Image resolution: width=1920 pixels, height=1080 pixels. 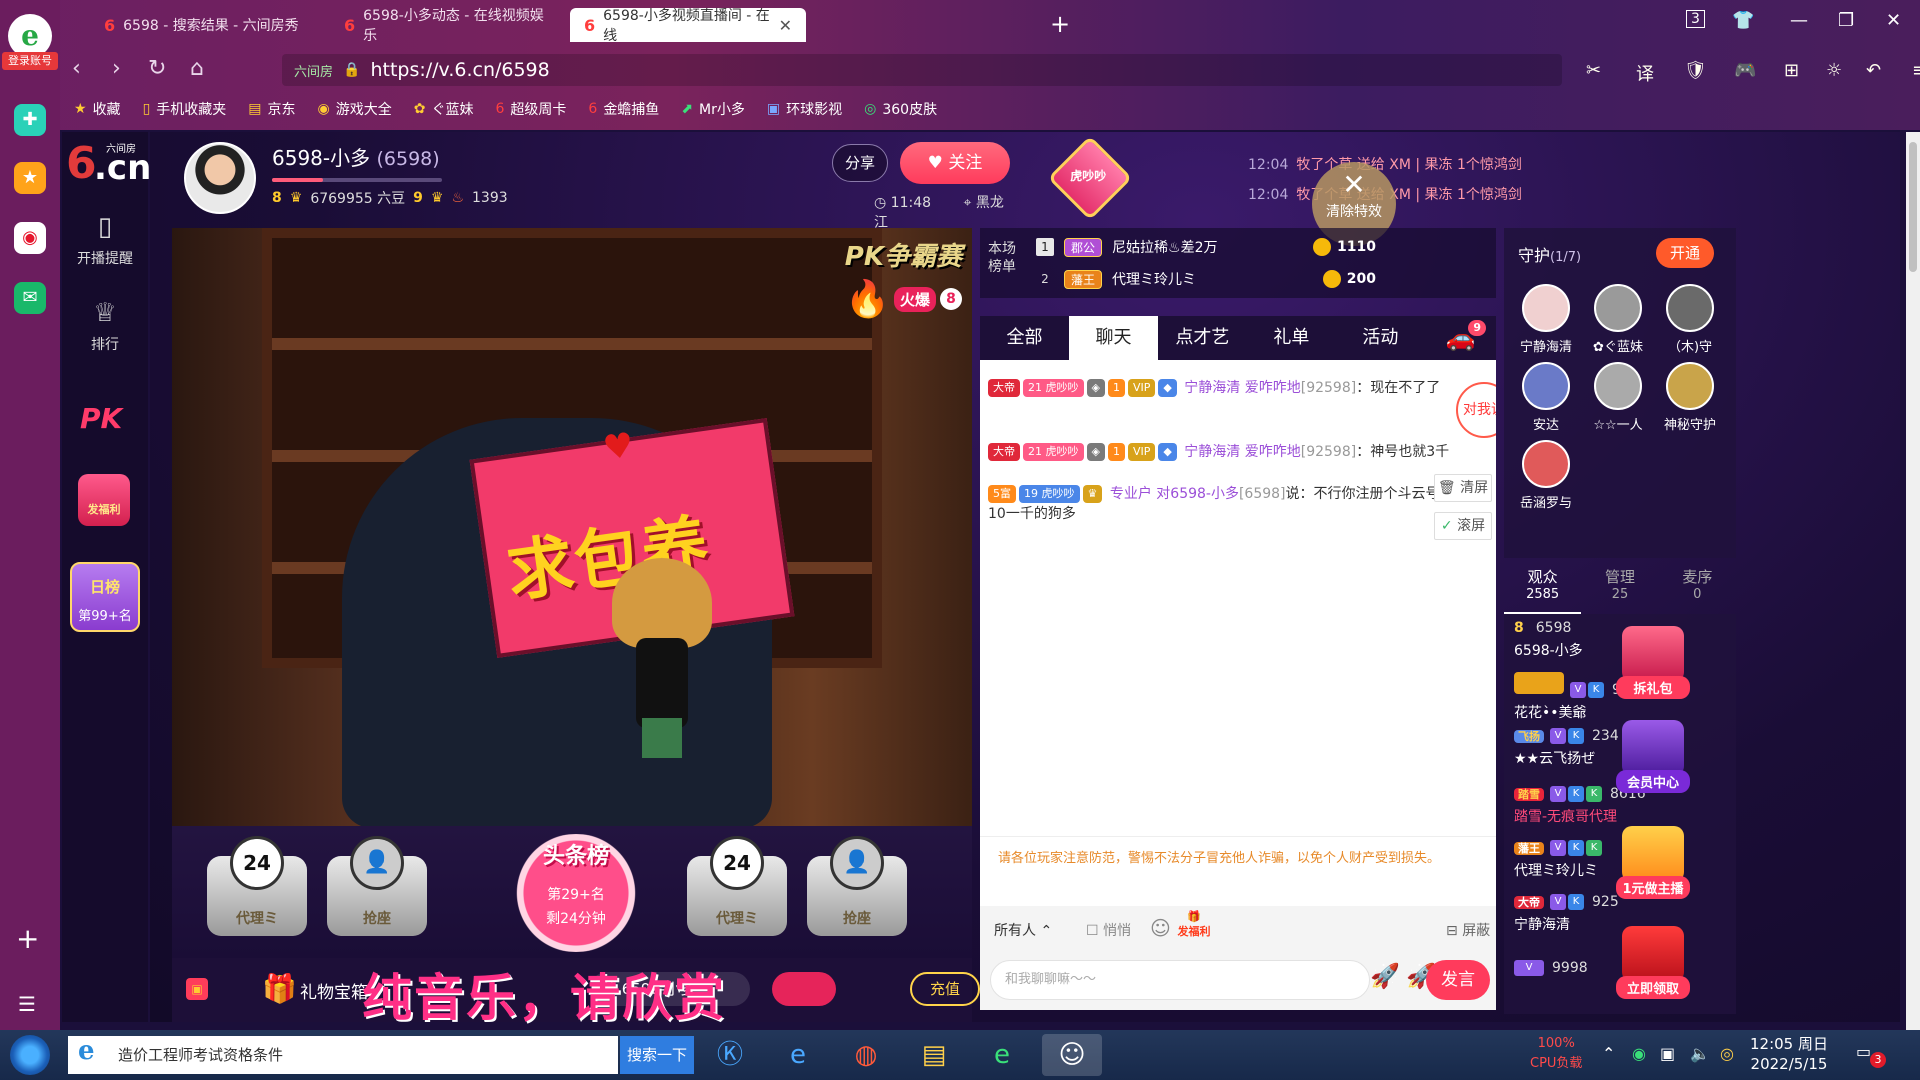 What do you see at coordinates (459, 70) in the screenshot?
I see `url-text: https://v.6.cn/6598` at bounding box center [459, 70].